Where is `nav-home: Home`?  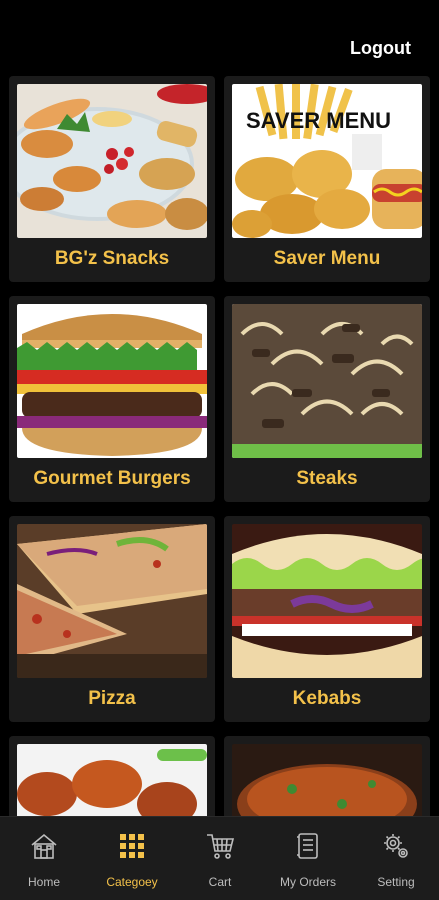
nav-home: Home is located at coordinates (44, 858).